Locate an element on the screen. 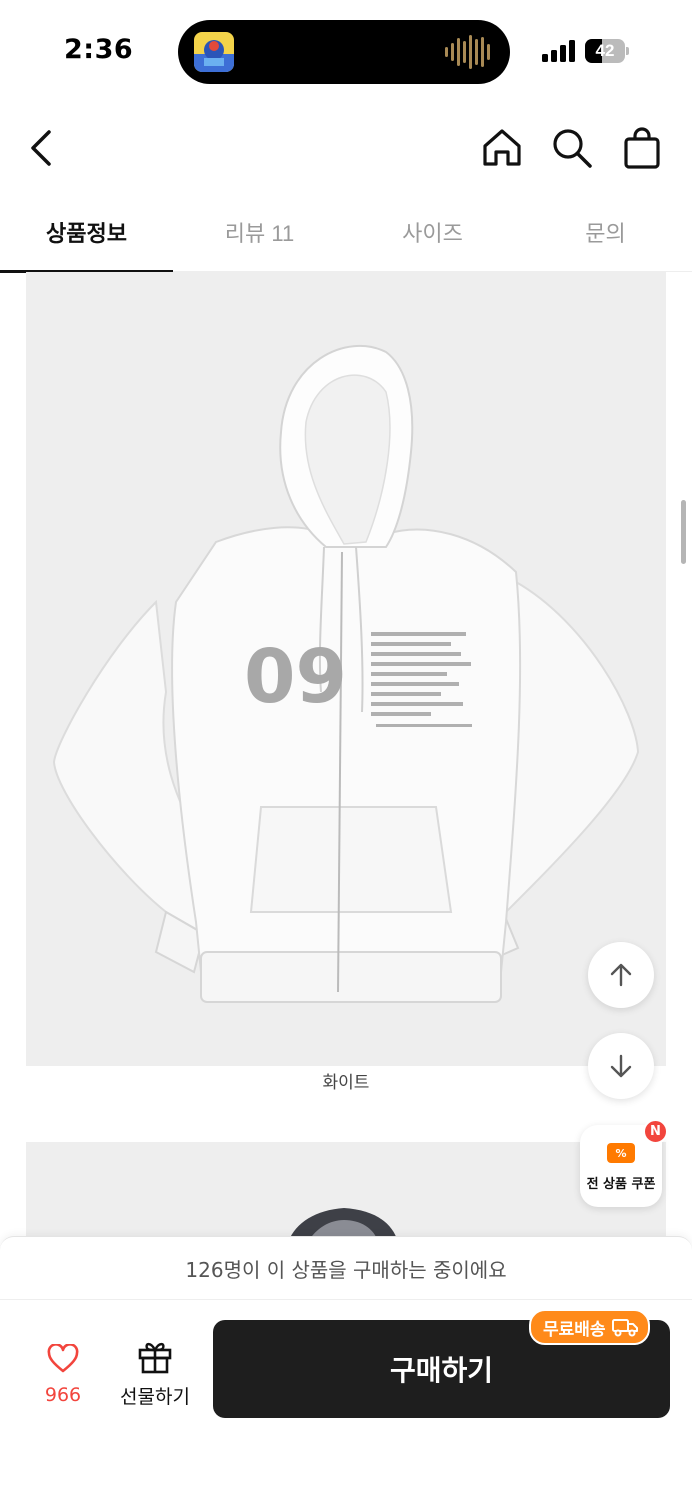 Image resolution: width=692 pixels, height=1500 pixels. now-playing-artwork is located at coordinates (214, 52).